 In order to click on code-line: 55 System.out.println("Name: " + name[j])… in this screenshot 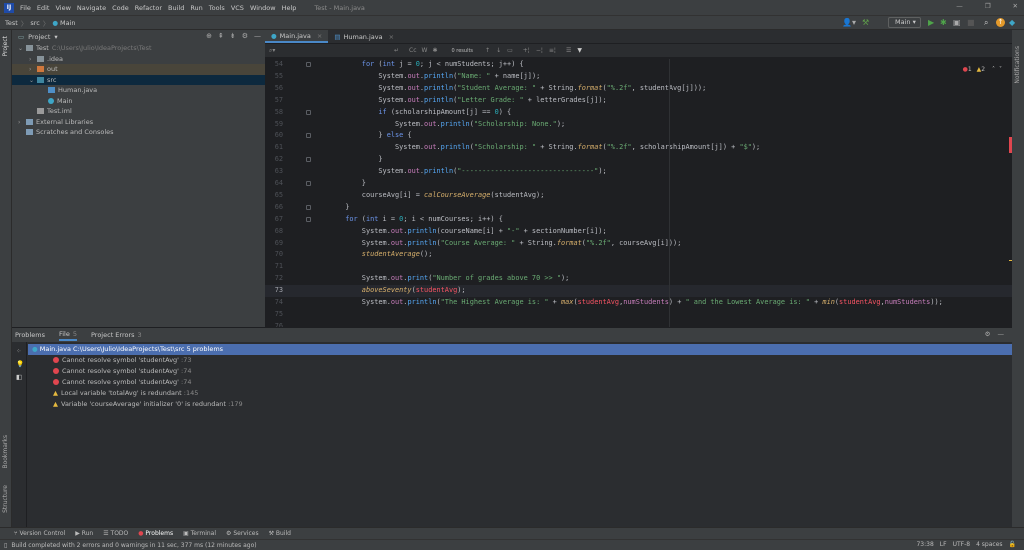, I will do `click(638, 77)`.